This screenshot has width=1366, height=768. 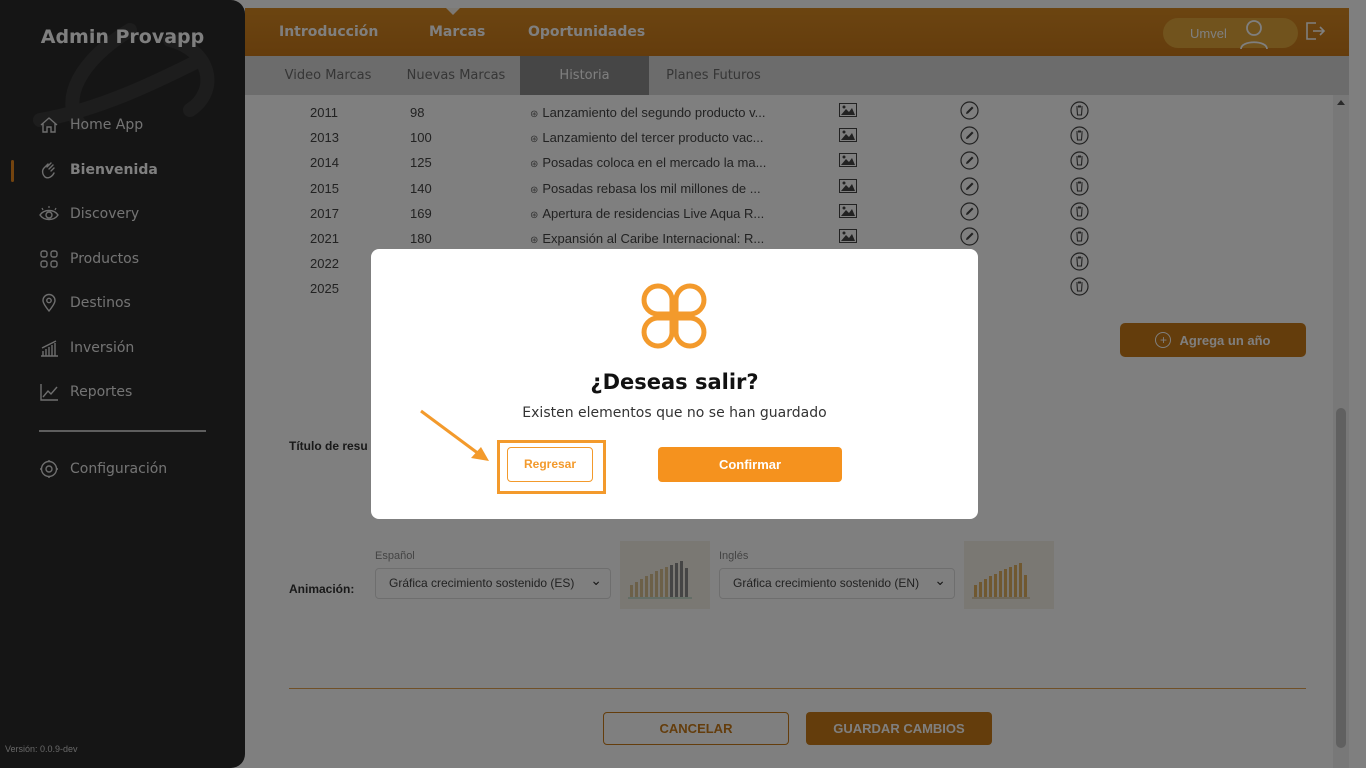 I want to click on confirm-button: Confirmar, so click(x=750, y=464).